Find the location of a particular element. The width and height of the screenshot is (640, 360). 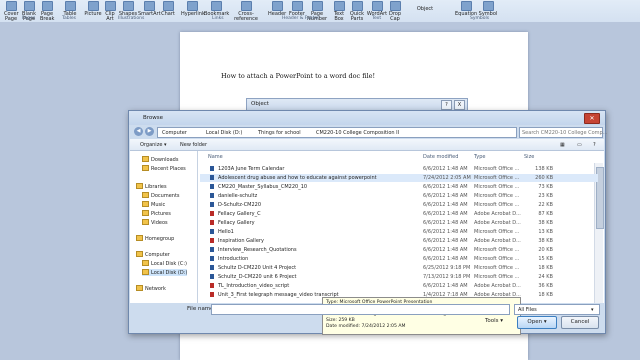

nav-item-network: Network is located at coordinates (151, 288).